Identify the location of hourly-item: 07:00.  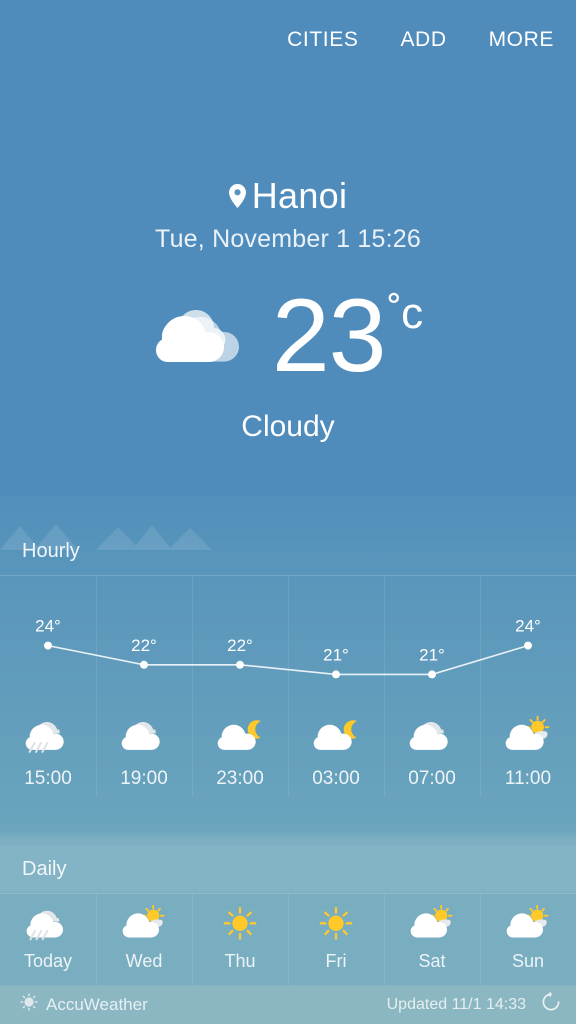
(432, 703).